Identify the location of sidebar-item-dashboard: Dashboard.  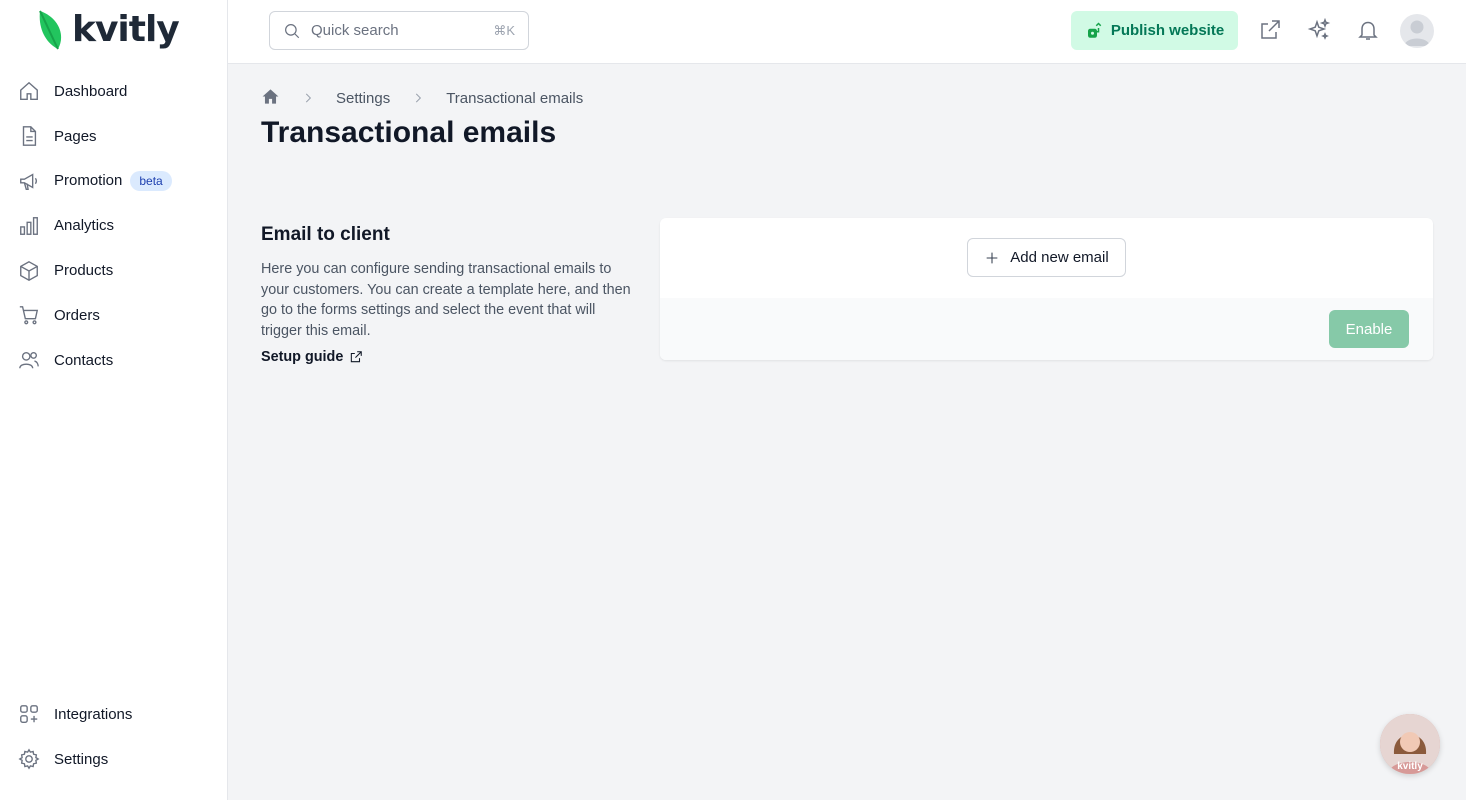
(114, 91).